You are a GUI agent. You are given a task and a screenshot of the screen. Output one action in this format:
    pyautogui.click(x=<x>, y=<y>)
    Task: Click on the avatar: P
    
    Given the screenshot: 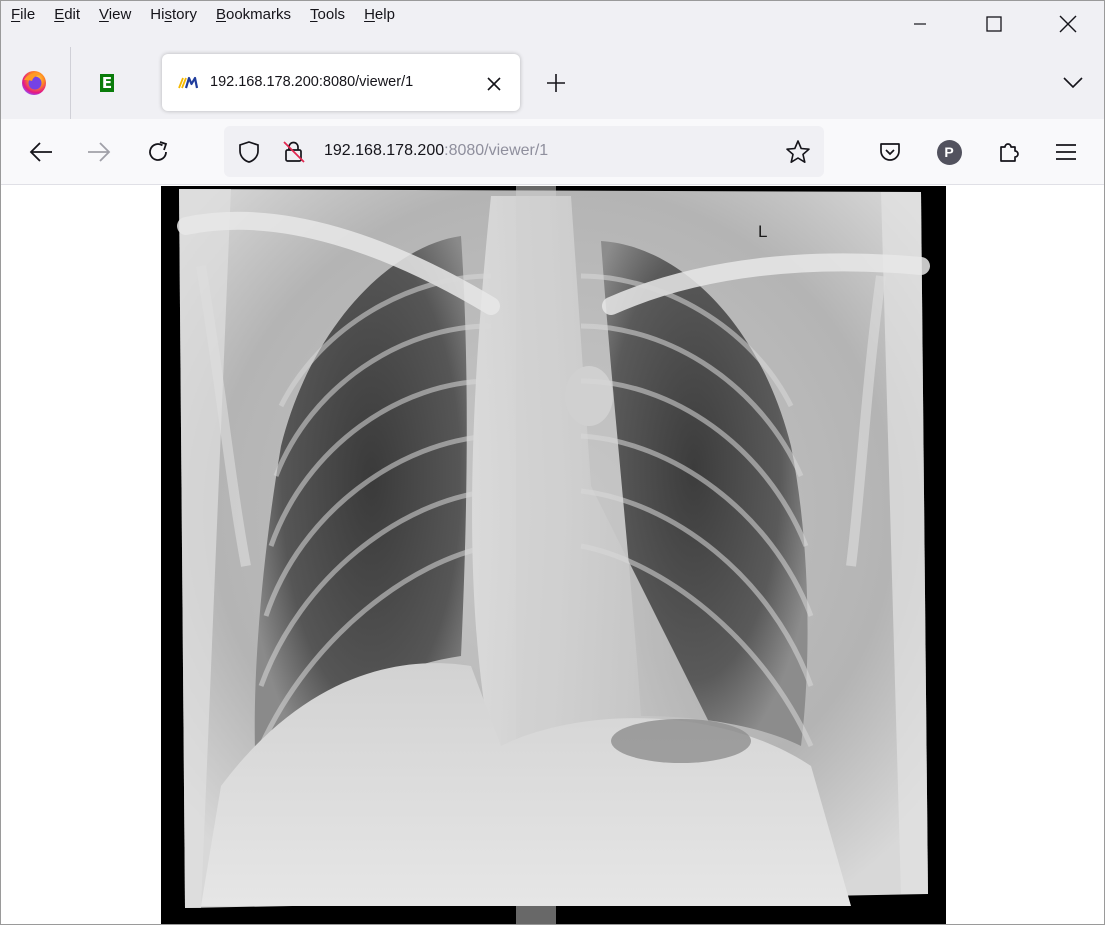 What is the action you would take?
    pyautogui.click(x=949, y=152)
    